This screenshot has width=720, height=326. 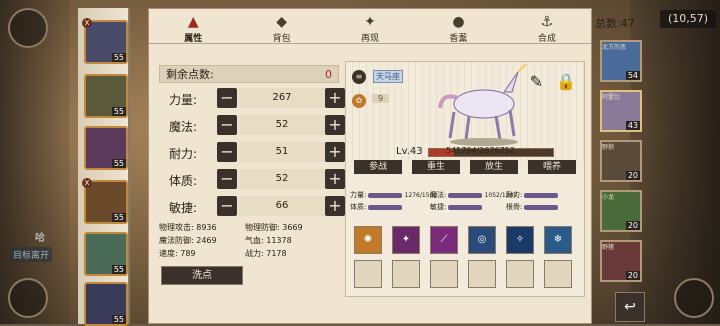 I want to click on paw-icon: ✿, so click(x=359, y=101).